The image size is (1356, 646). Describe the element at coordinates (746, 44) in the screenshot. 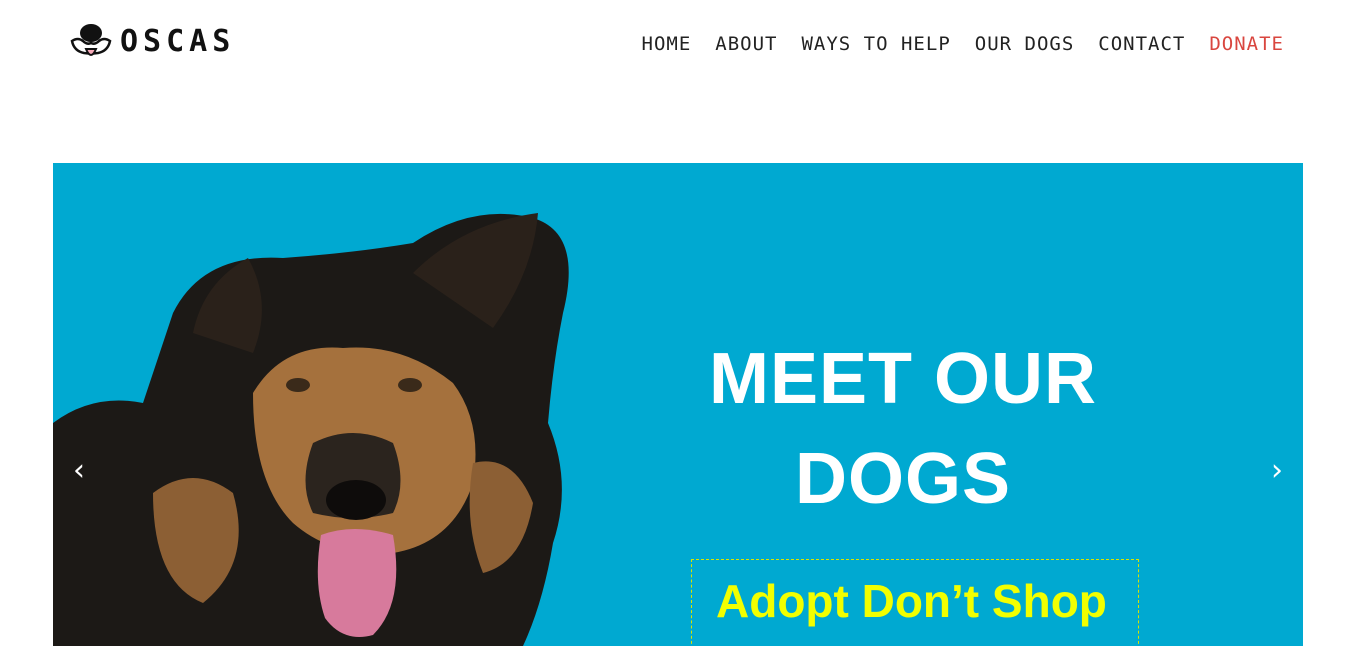

I see `nav-about: ABOUT` at that location.